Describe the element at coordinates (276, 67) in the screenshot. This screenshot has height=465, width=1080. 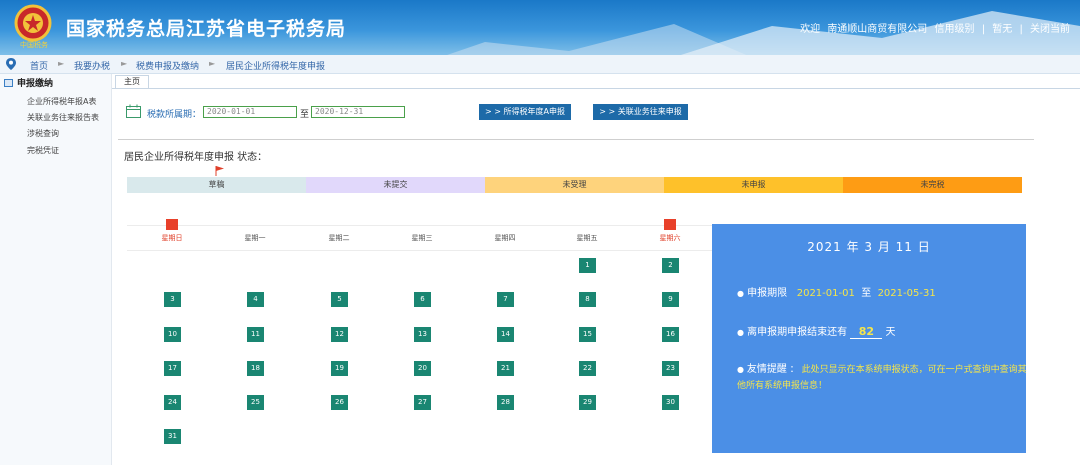
I see `breadcrumb-current: 居民企业所得税年度申报` at that location.